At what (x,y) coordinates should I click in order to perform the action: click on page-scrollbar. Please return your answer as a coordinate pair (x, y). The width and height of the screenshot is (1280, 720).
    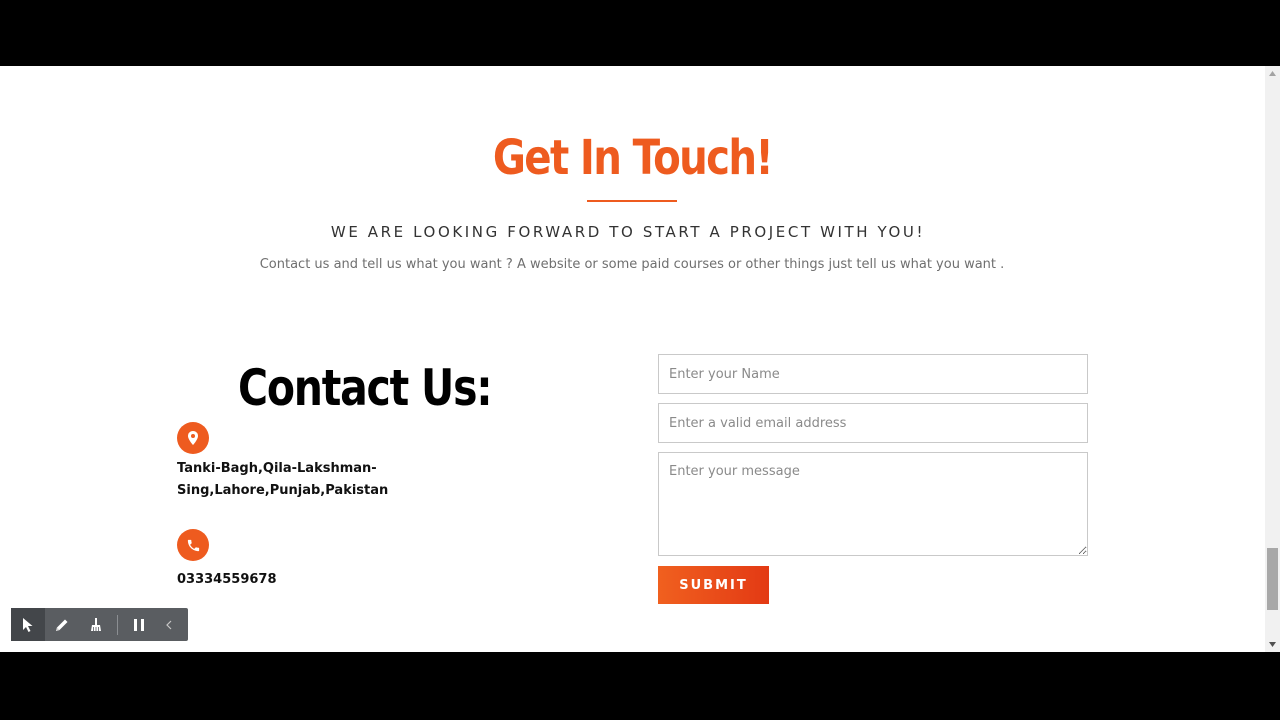
    Looking at the image, I should click on (1272, 359).